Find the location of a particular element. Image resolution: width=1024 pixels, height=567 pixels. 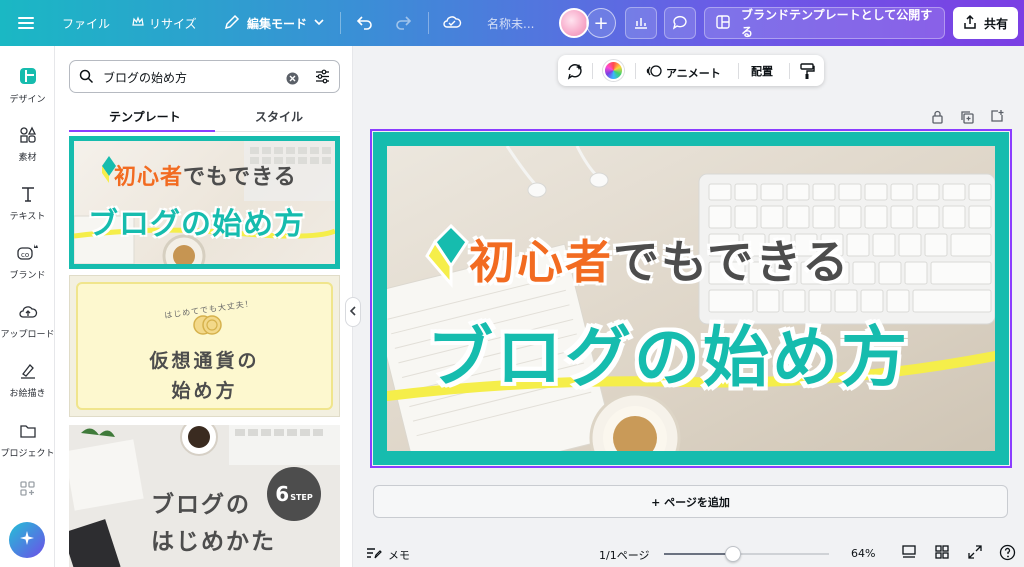

left-rail: デザイン 素材 テキスト co ブランド アップロード お絵描き プロジェクト is located at coordinates (27, 306).